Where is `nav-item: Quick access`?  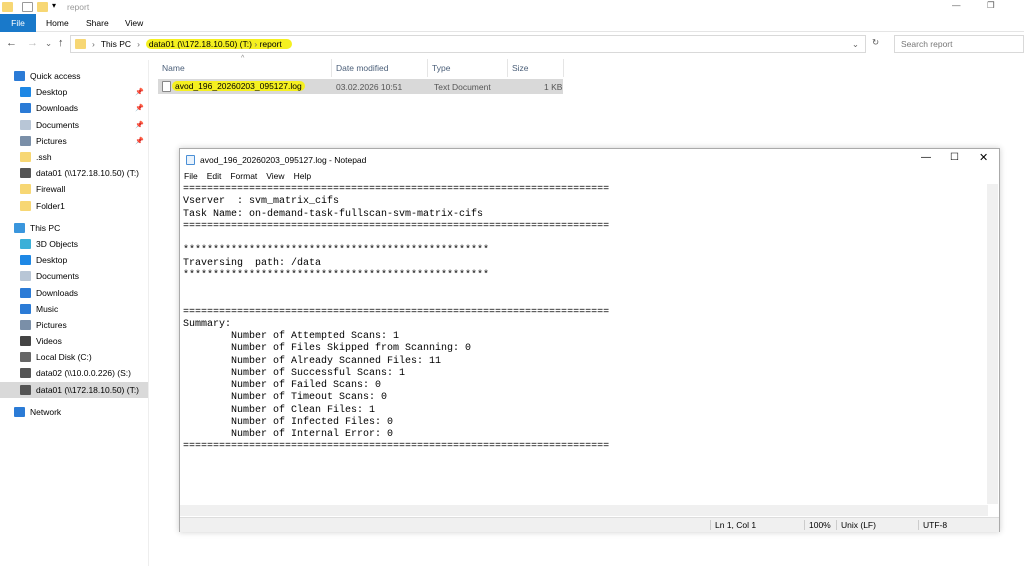
nav-item: Quick access is located at coordinates (74, 76).